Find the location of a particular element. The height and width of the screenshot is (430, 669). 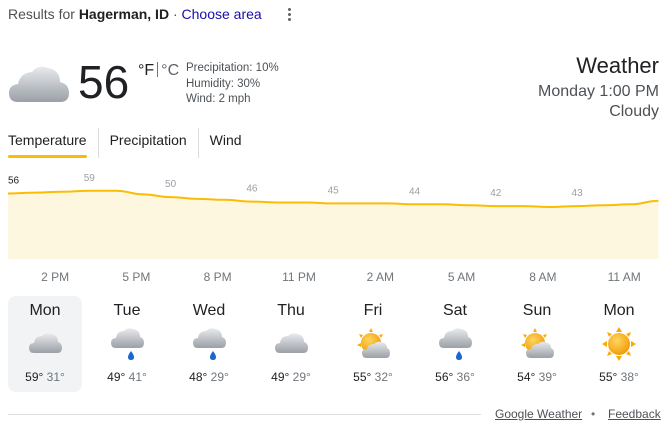

precipitation-text: Precipitation: 10% is located at coordinates (232, 68).